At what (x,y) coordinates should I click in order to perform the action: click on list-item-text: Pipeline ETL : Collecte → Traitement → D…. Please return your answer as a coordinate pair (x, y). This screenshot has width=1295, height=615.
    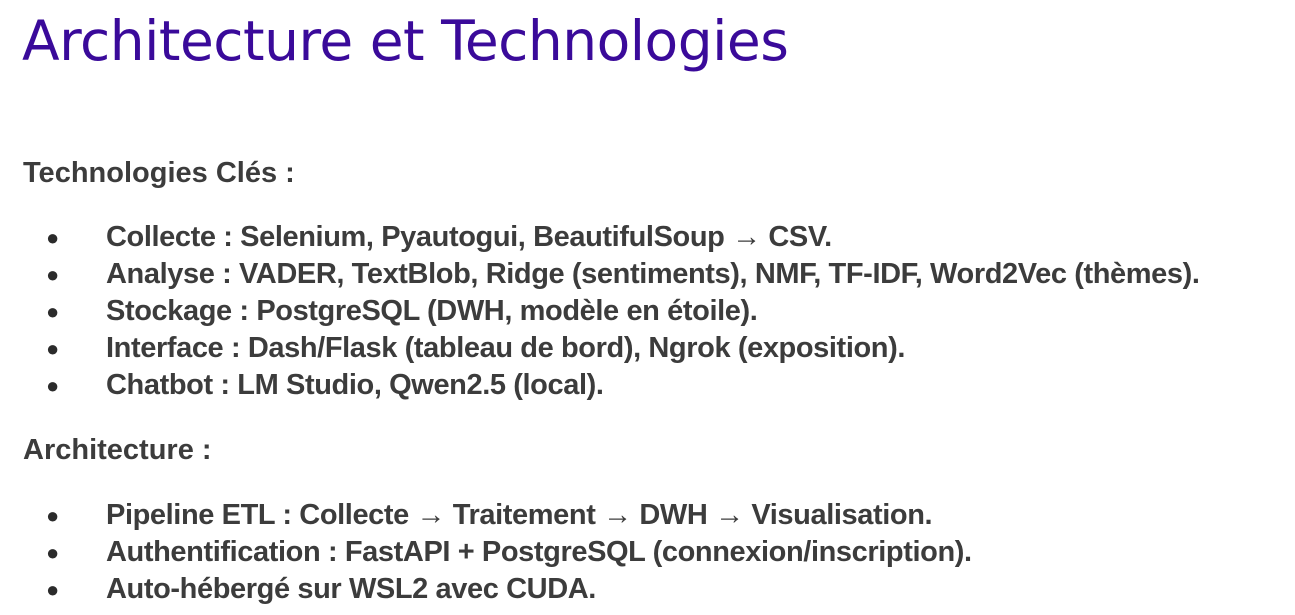
    Looking at the image, I should click on (519, 515).